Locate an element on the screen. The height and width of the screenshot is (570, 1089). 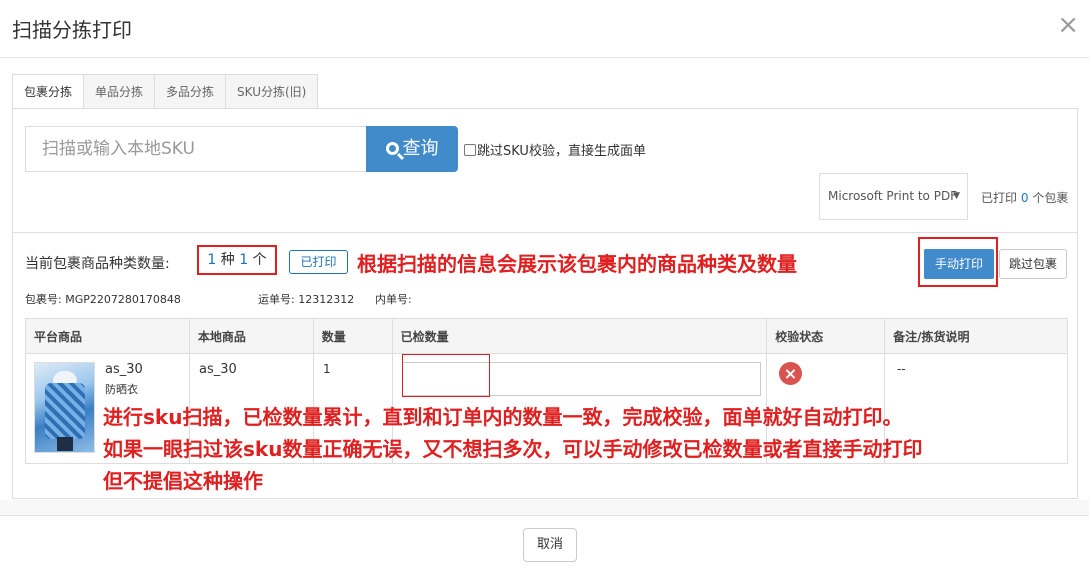
package-no-value: MGP2207280170848 is located at coordinates (123, 299).